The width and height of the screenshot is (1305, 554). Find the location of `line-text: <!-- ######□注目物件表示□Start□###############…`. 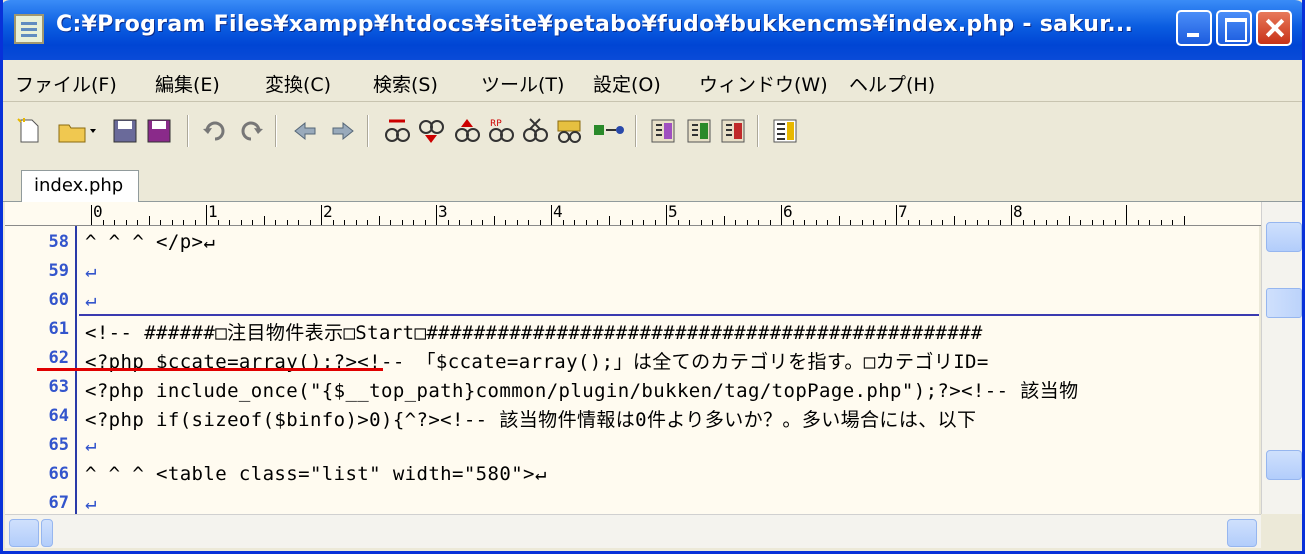

line-text: <!-- ######□注目物件表示□Start□###############… is located at coordinates (534, 331).